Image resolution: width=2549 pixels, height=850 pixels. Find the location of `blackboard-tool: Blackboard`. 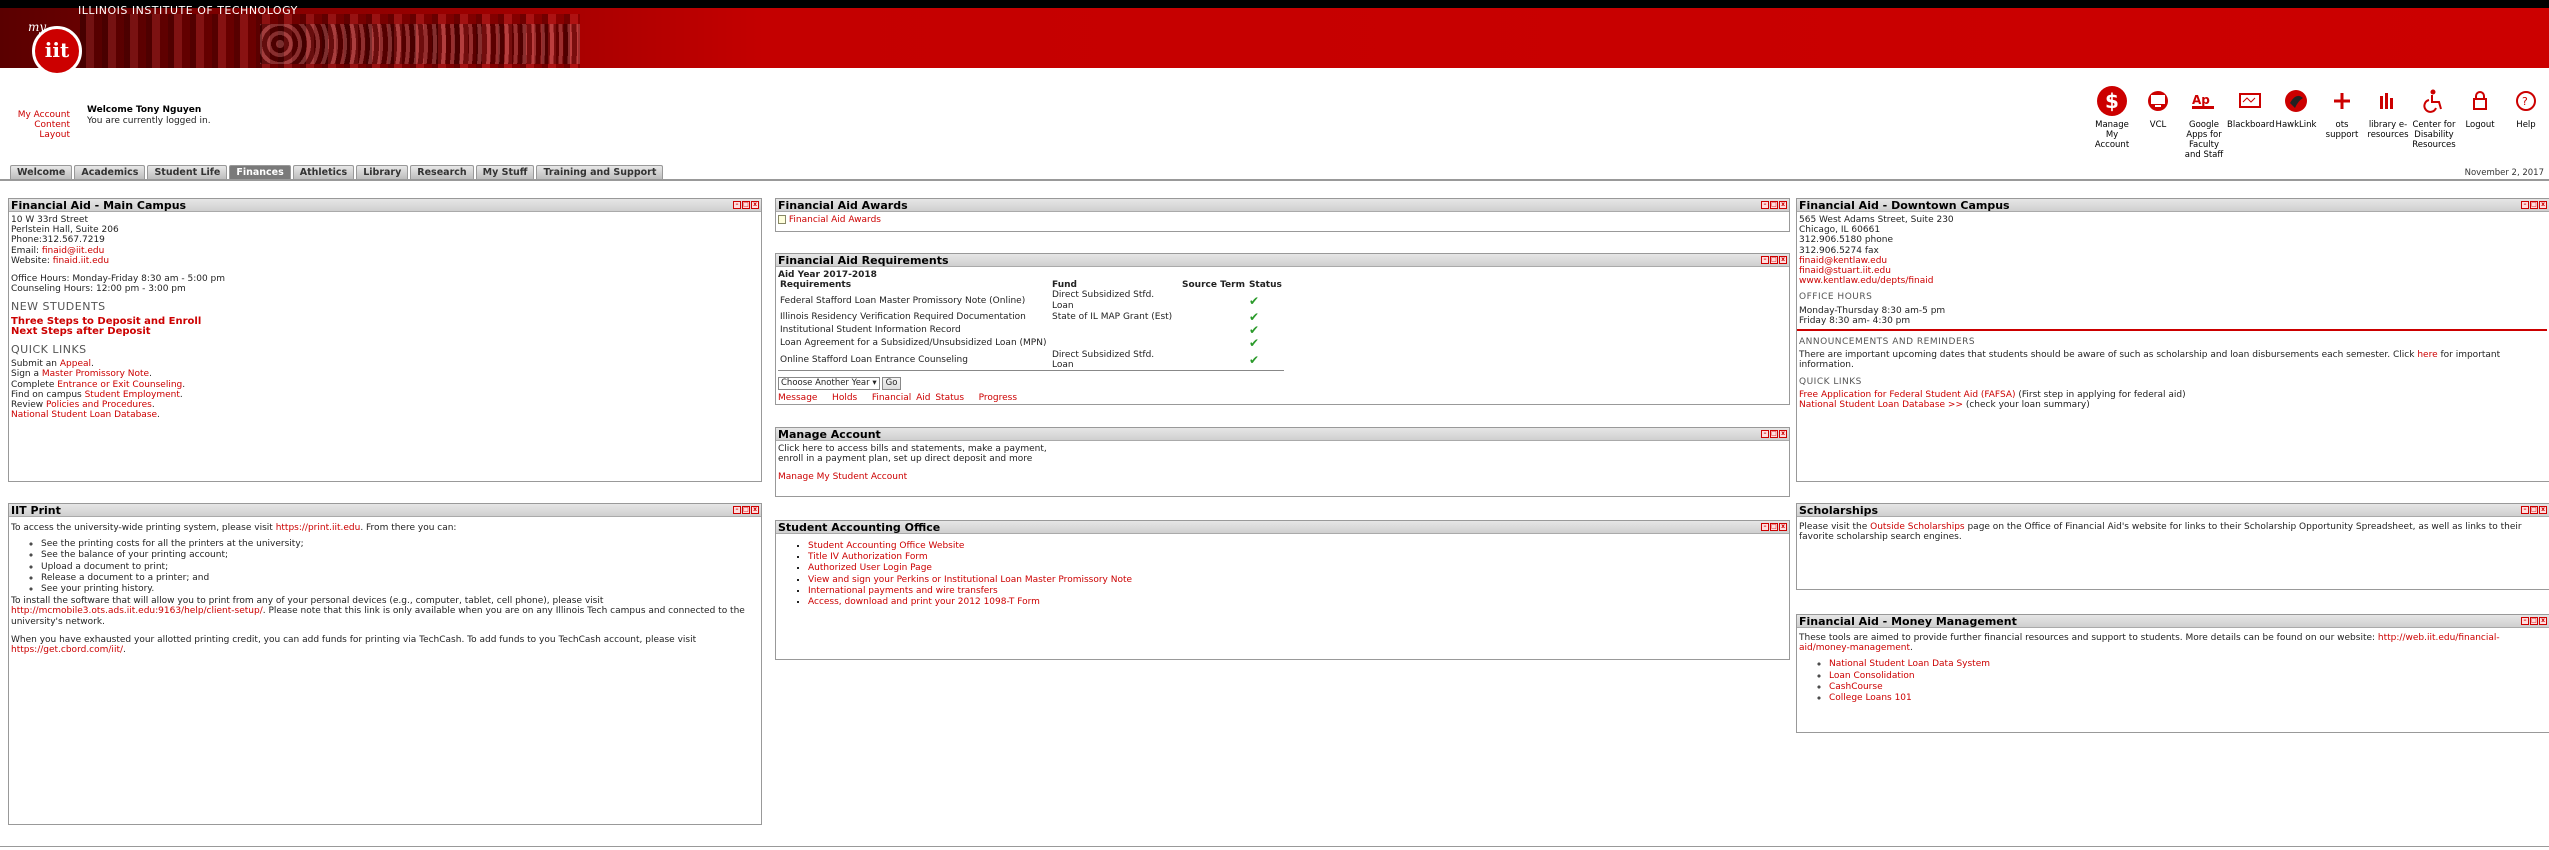

blackboard-tool: Blackboard is located at coordinates (2251, 121).